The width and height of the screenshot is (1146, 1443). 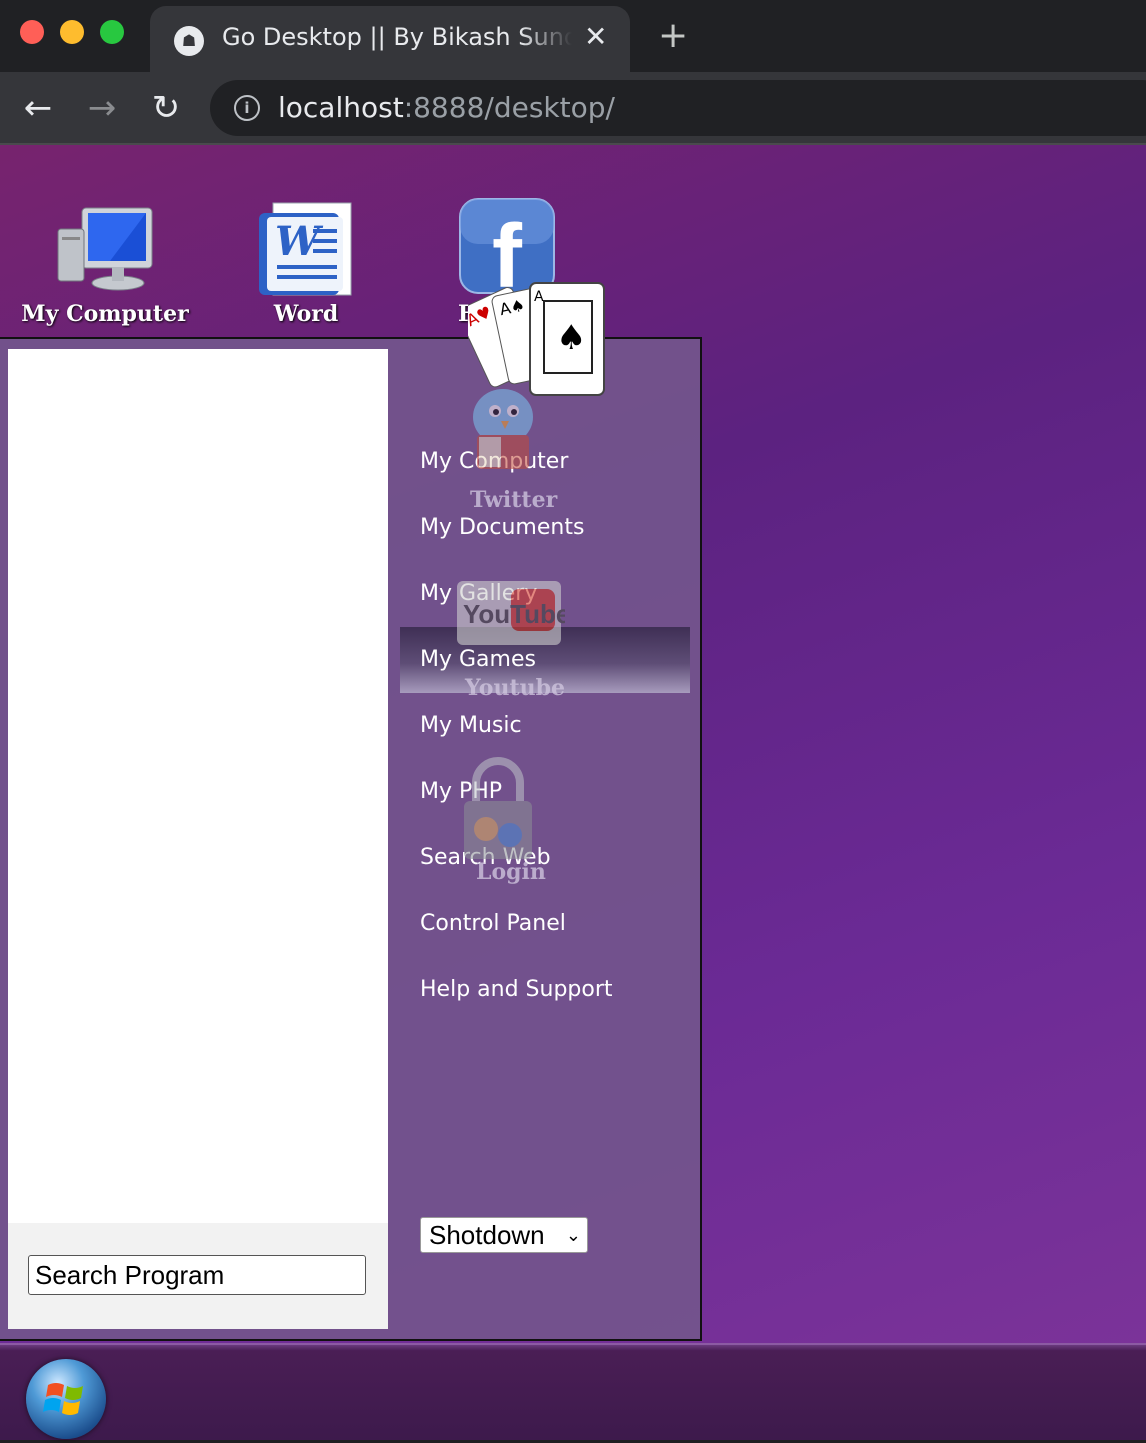 I want to click on windows-logo-icon, so click(x=63, y=1399).